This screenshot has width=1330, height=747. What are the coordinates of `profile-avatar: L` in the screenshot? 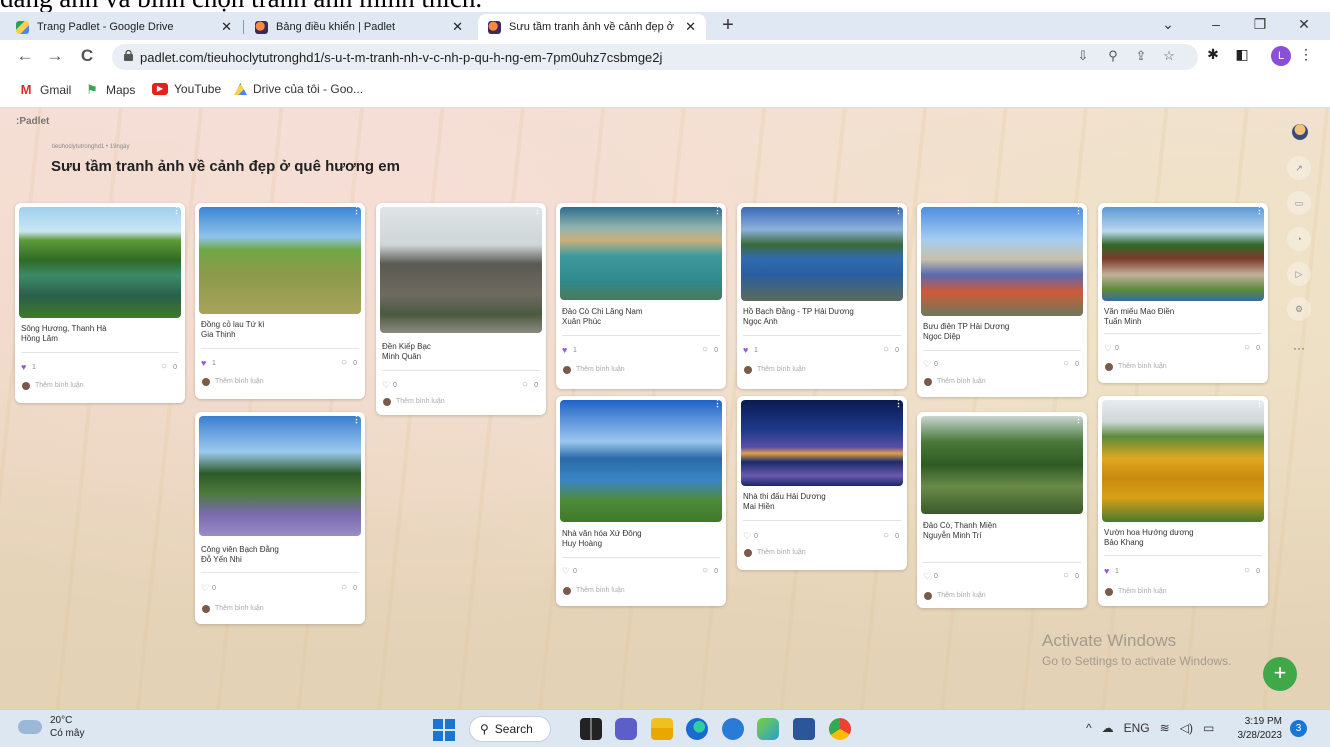 It's located at (1281, 56).